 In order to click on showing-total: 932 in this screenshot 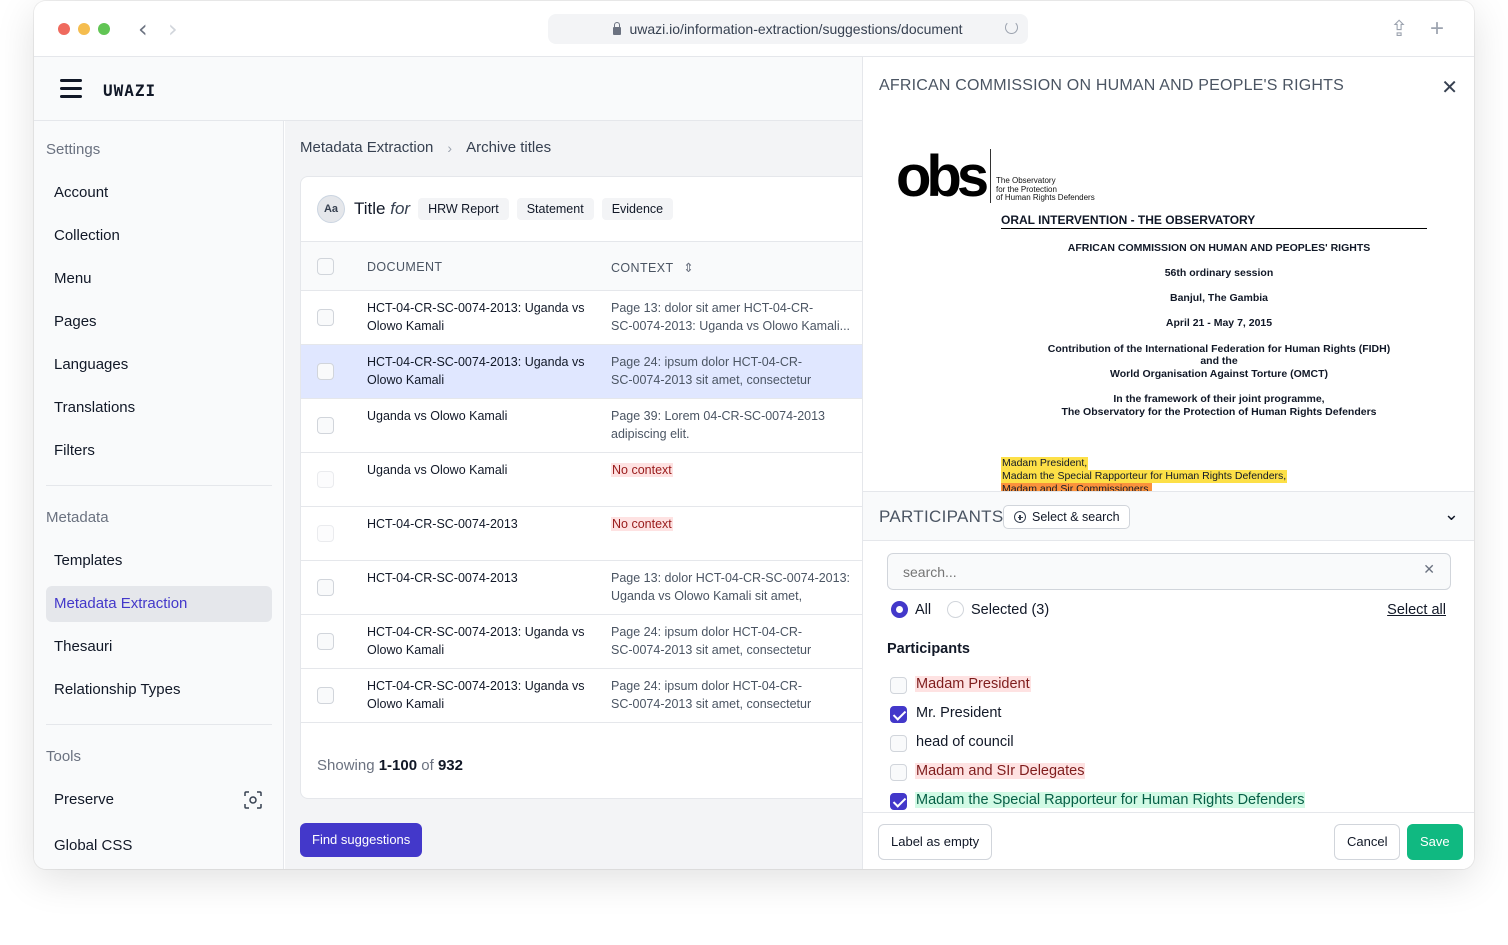, I will do `click(450, 765)`.